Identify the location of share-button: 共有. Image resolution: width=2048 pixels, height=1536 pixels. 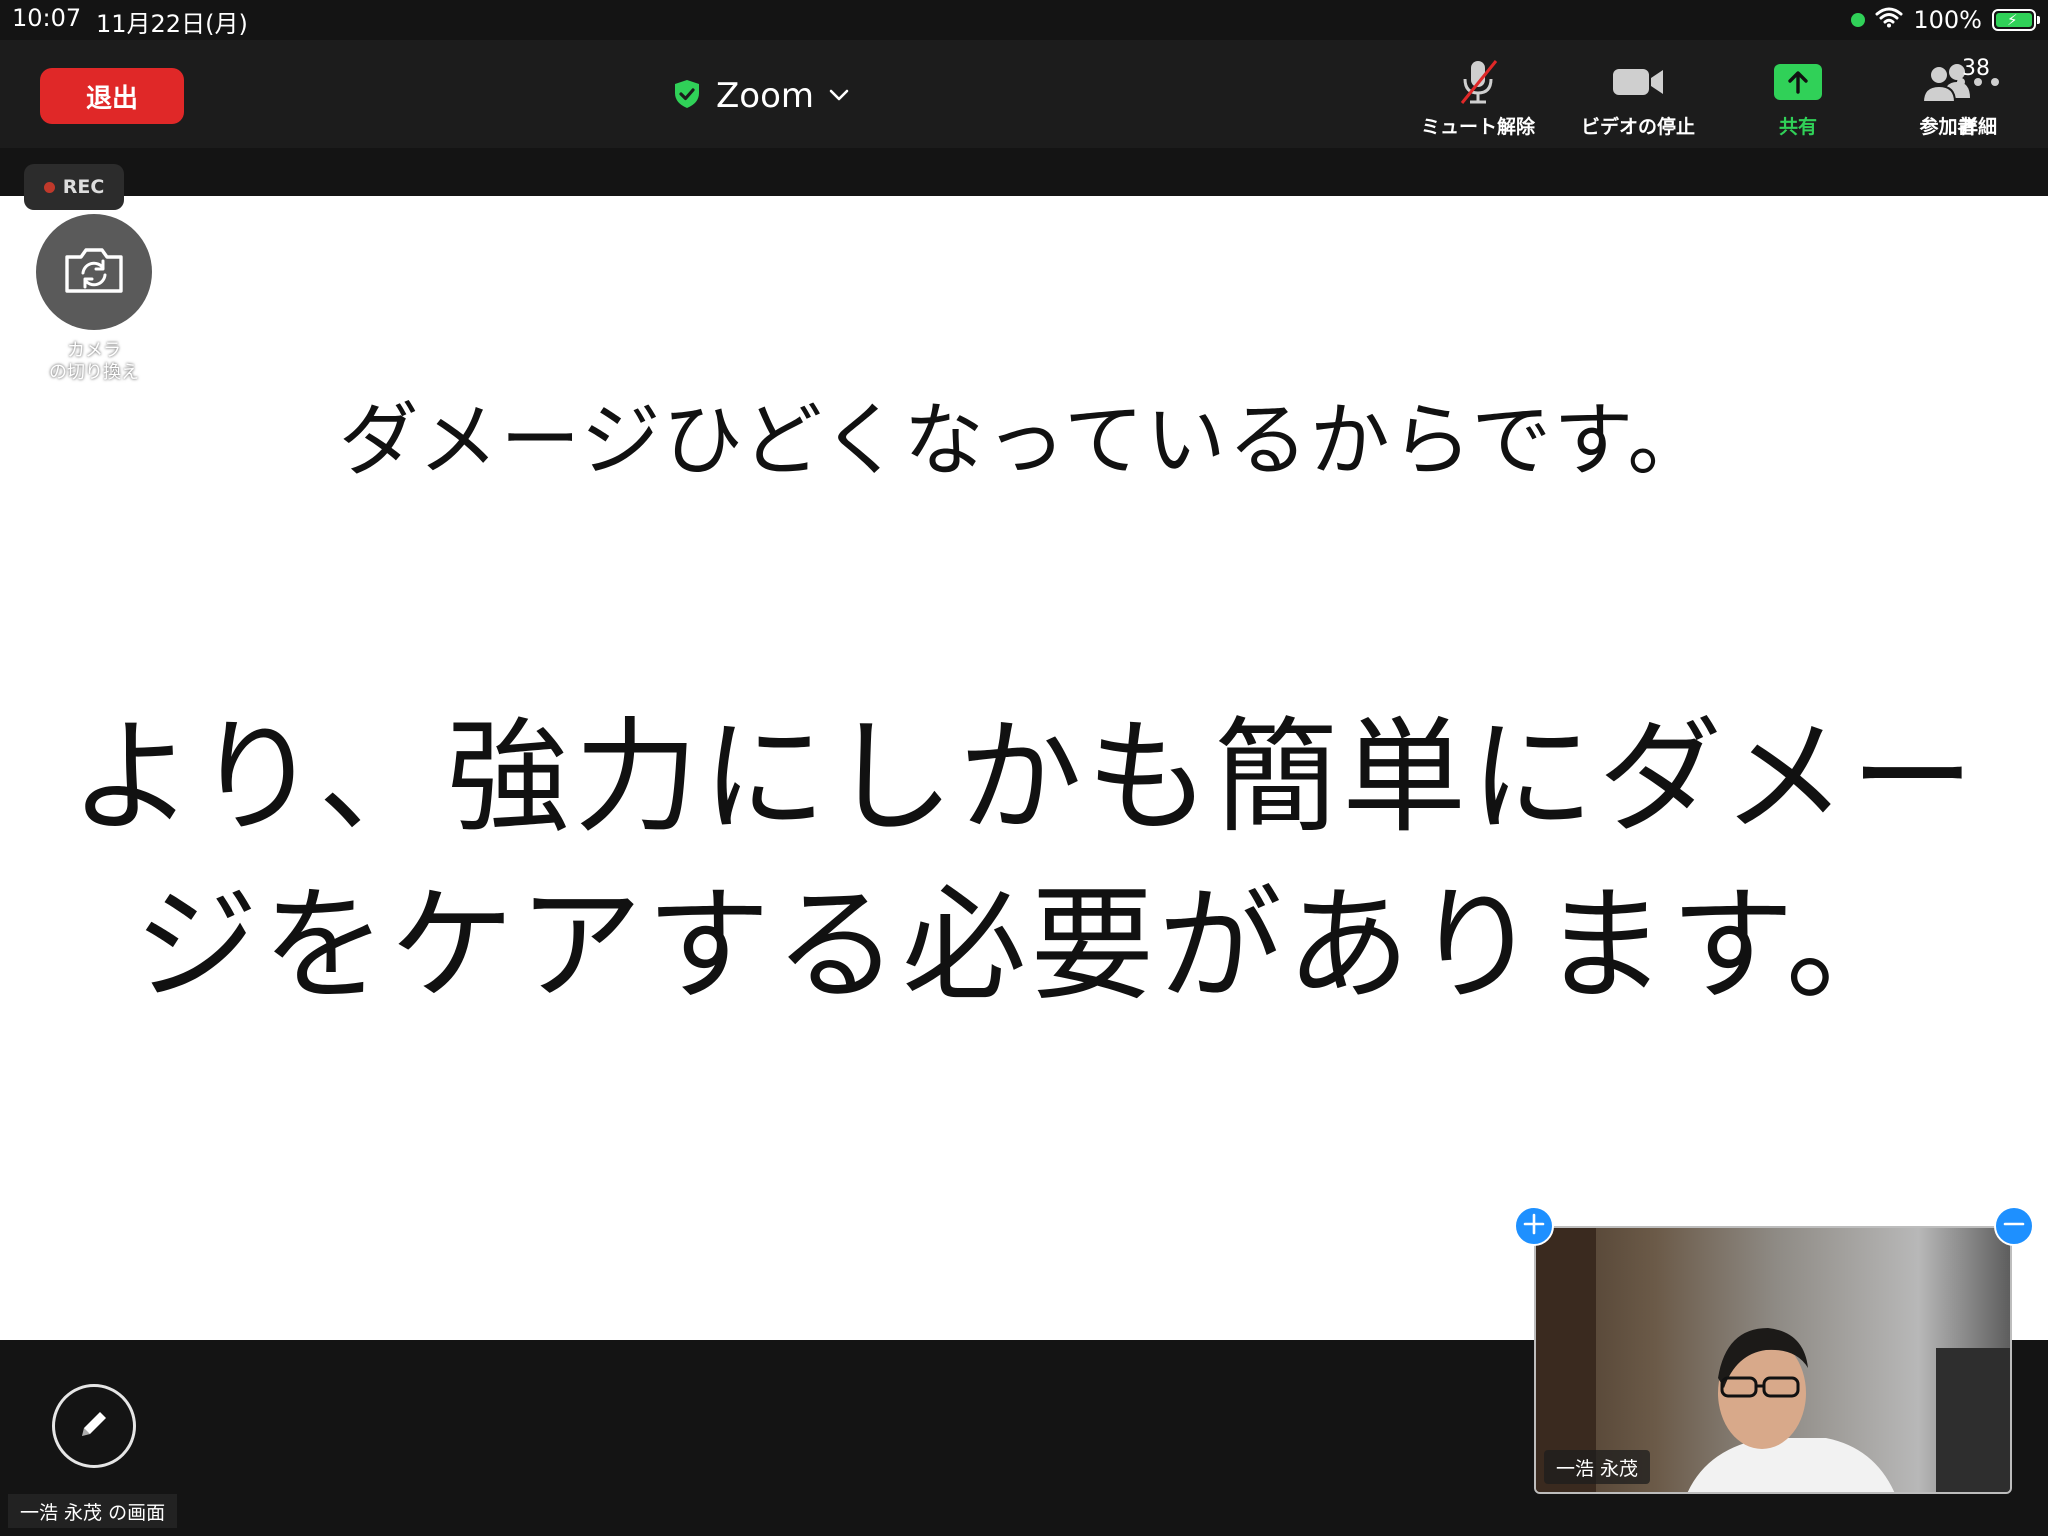
(1798, 102).